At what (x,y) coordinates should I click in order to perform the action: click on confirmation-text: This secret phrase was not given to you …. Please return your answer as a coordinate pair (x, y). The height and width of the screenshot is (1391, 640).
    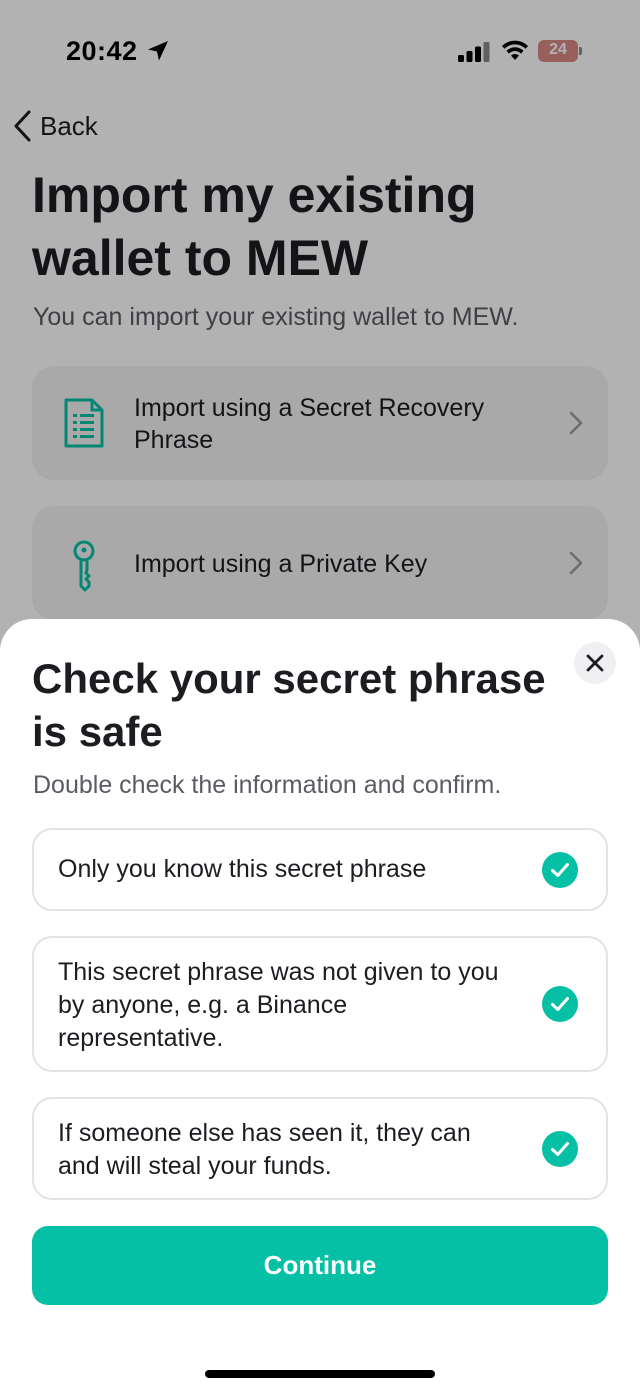
    Looking at the image, I should click on (278, 1005).